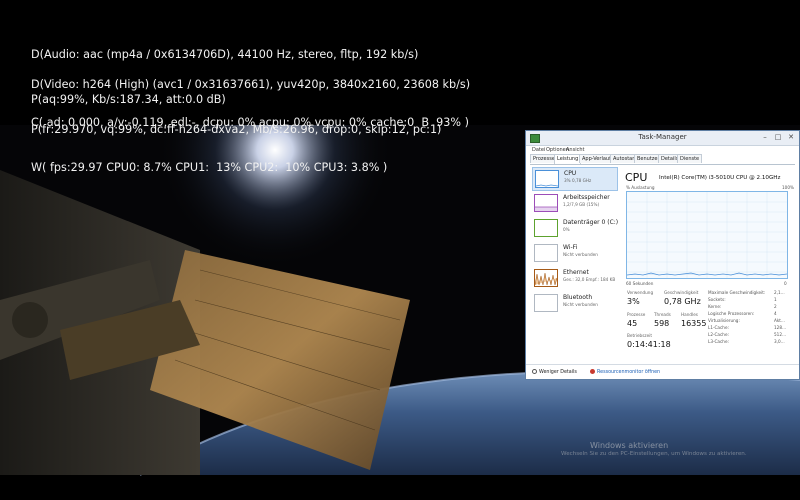 Image resolution: width=800 pixels, height=500 pixels. I want to click on title-bar: Task-Manager – □ ✕, so click(662, 138).